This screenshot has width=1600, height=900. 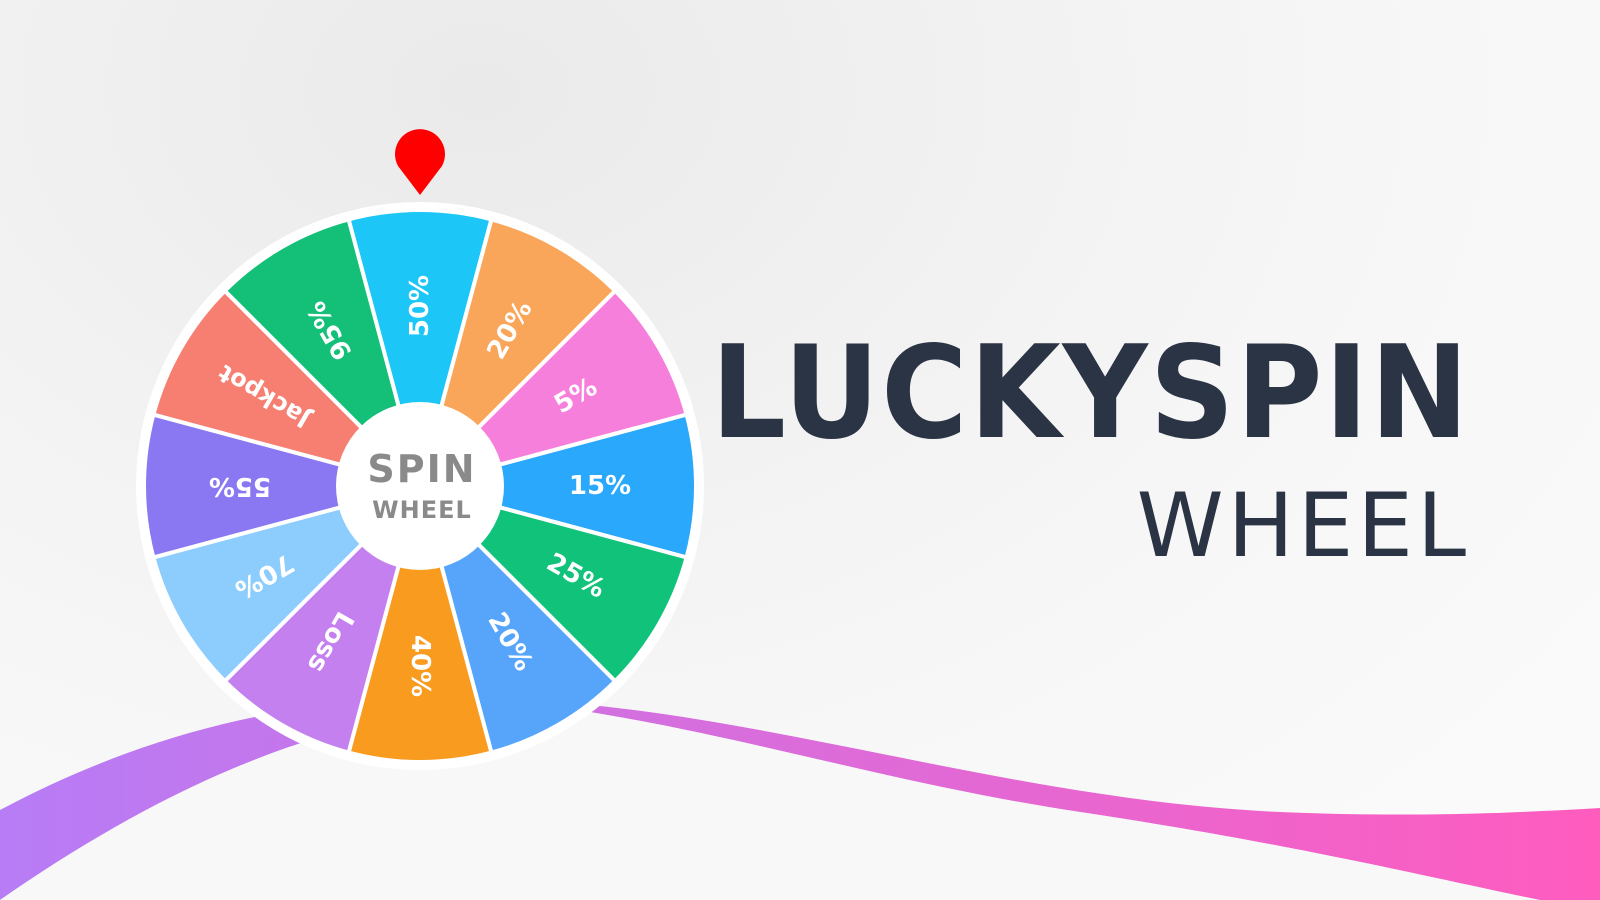 What do you see at coordinates (420, 306) in the screenshot?
I see `wheel-segment-label-1: 50%` at bounding box center [420, 306].